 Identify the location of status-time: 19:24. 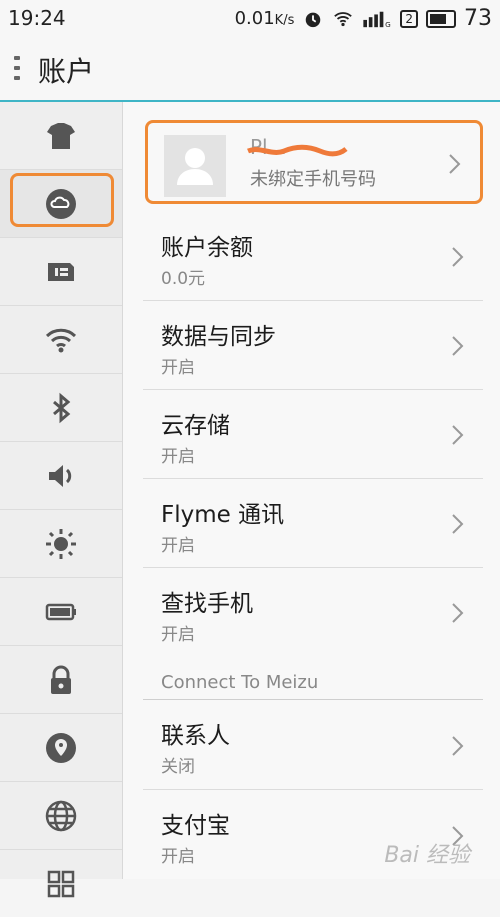
(37, 18).